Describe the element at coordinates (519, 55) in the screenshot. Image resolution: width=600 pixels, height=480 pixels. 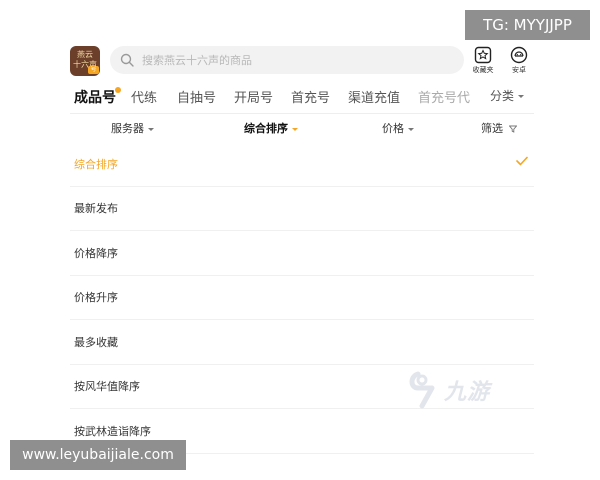
I see `android-icon` at that location.